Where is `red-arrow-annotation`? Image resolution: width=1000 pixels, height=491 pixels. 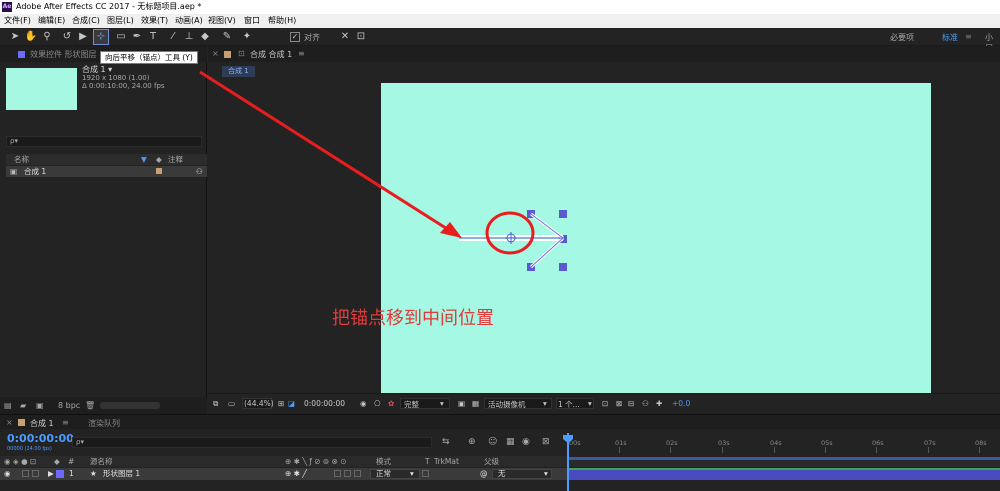
red-arrow-annotation is located at coordinates (330, 154).